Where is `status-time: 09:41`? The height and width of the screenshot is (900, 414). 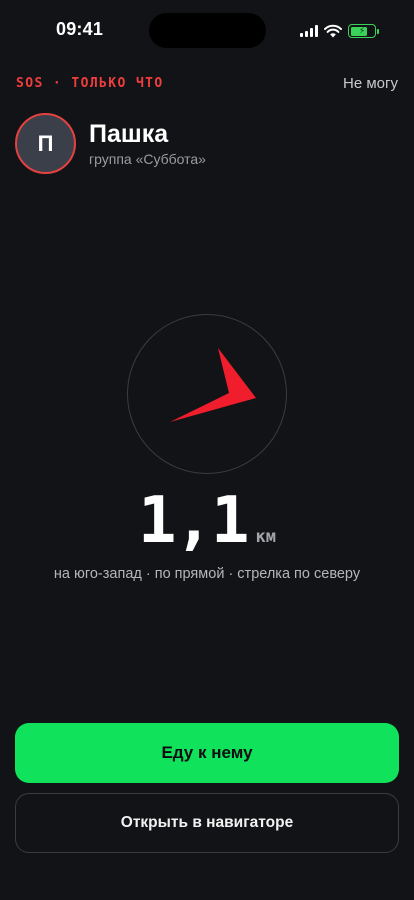 status-time: 09:41 is located at coordinates (80, 29).